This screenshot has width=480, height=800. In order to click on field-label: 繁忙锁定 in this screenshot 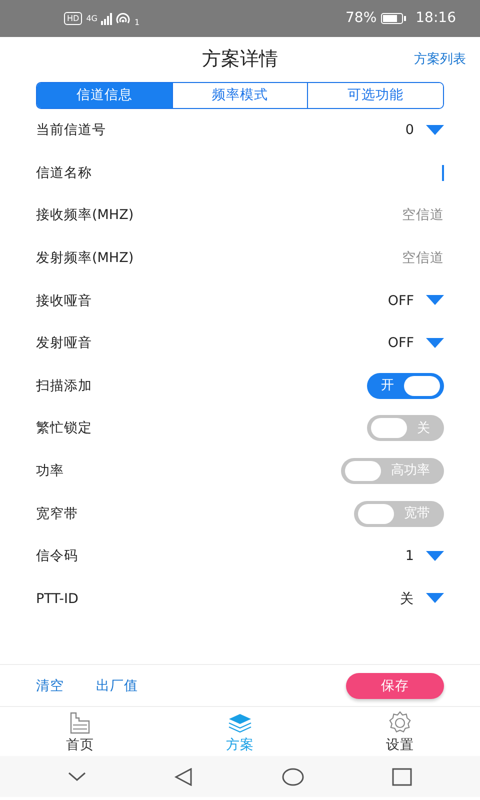, I will do `click(64, 428)`.